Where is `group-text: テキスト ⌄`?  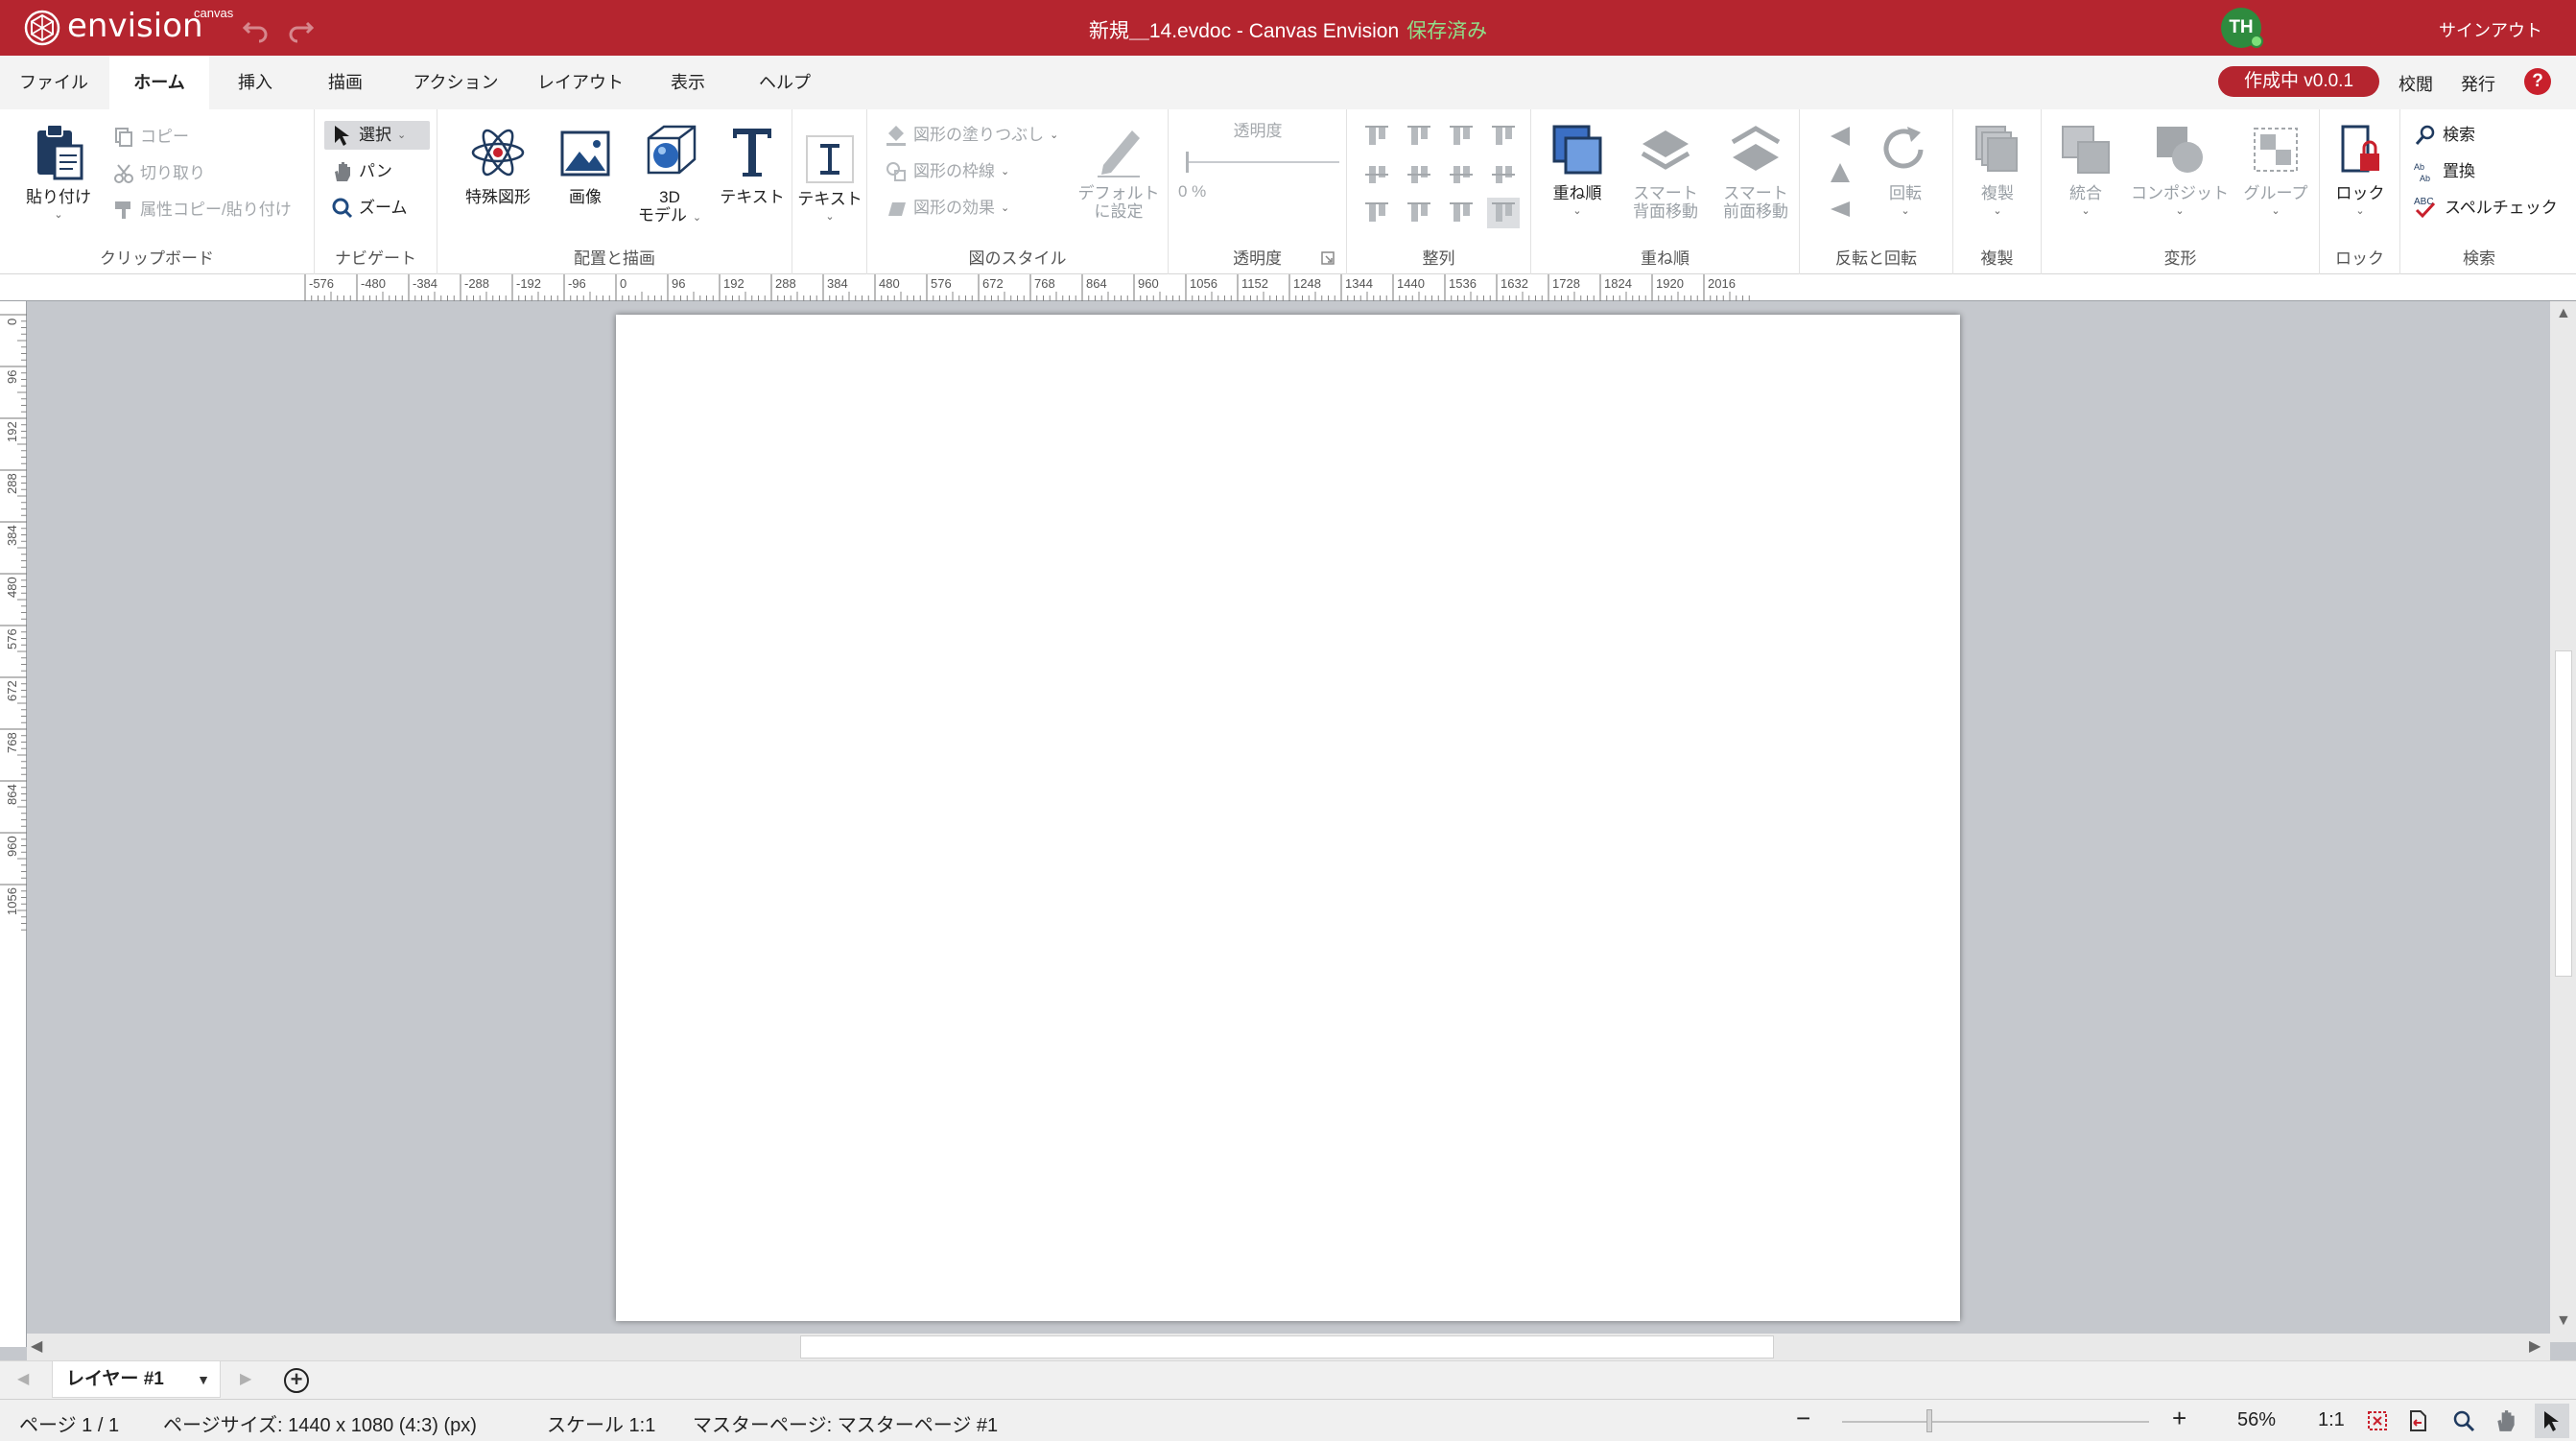 group-text: テキスト ⌄ is located at coordinates (829, 191).